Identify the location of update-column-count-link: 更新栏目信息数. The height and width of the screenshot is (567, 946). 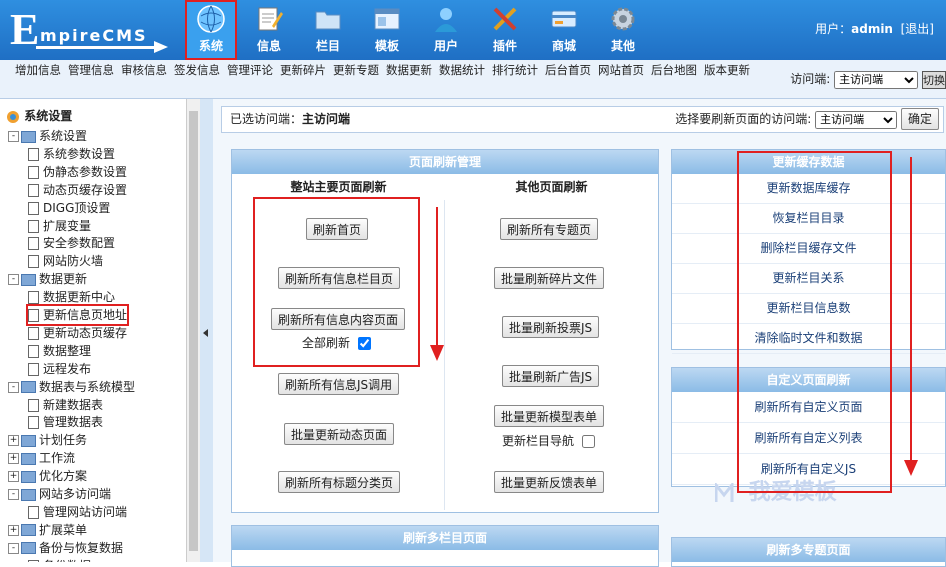
(808, 309).